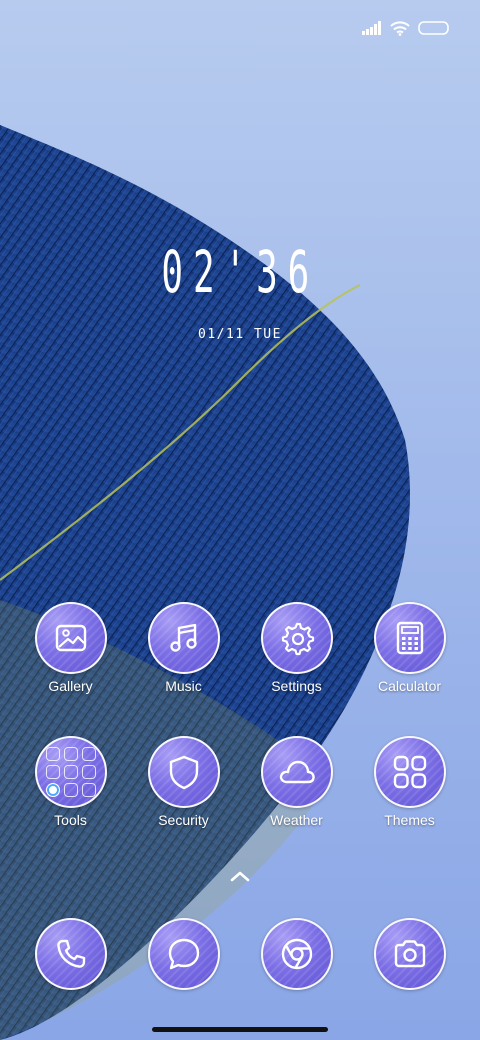  I want to click on clock-time: 02'36, so click(240, 272).